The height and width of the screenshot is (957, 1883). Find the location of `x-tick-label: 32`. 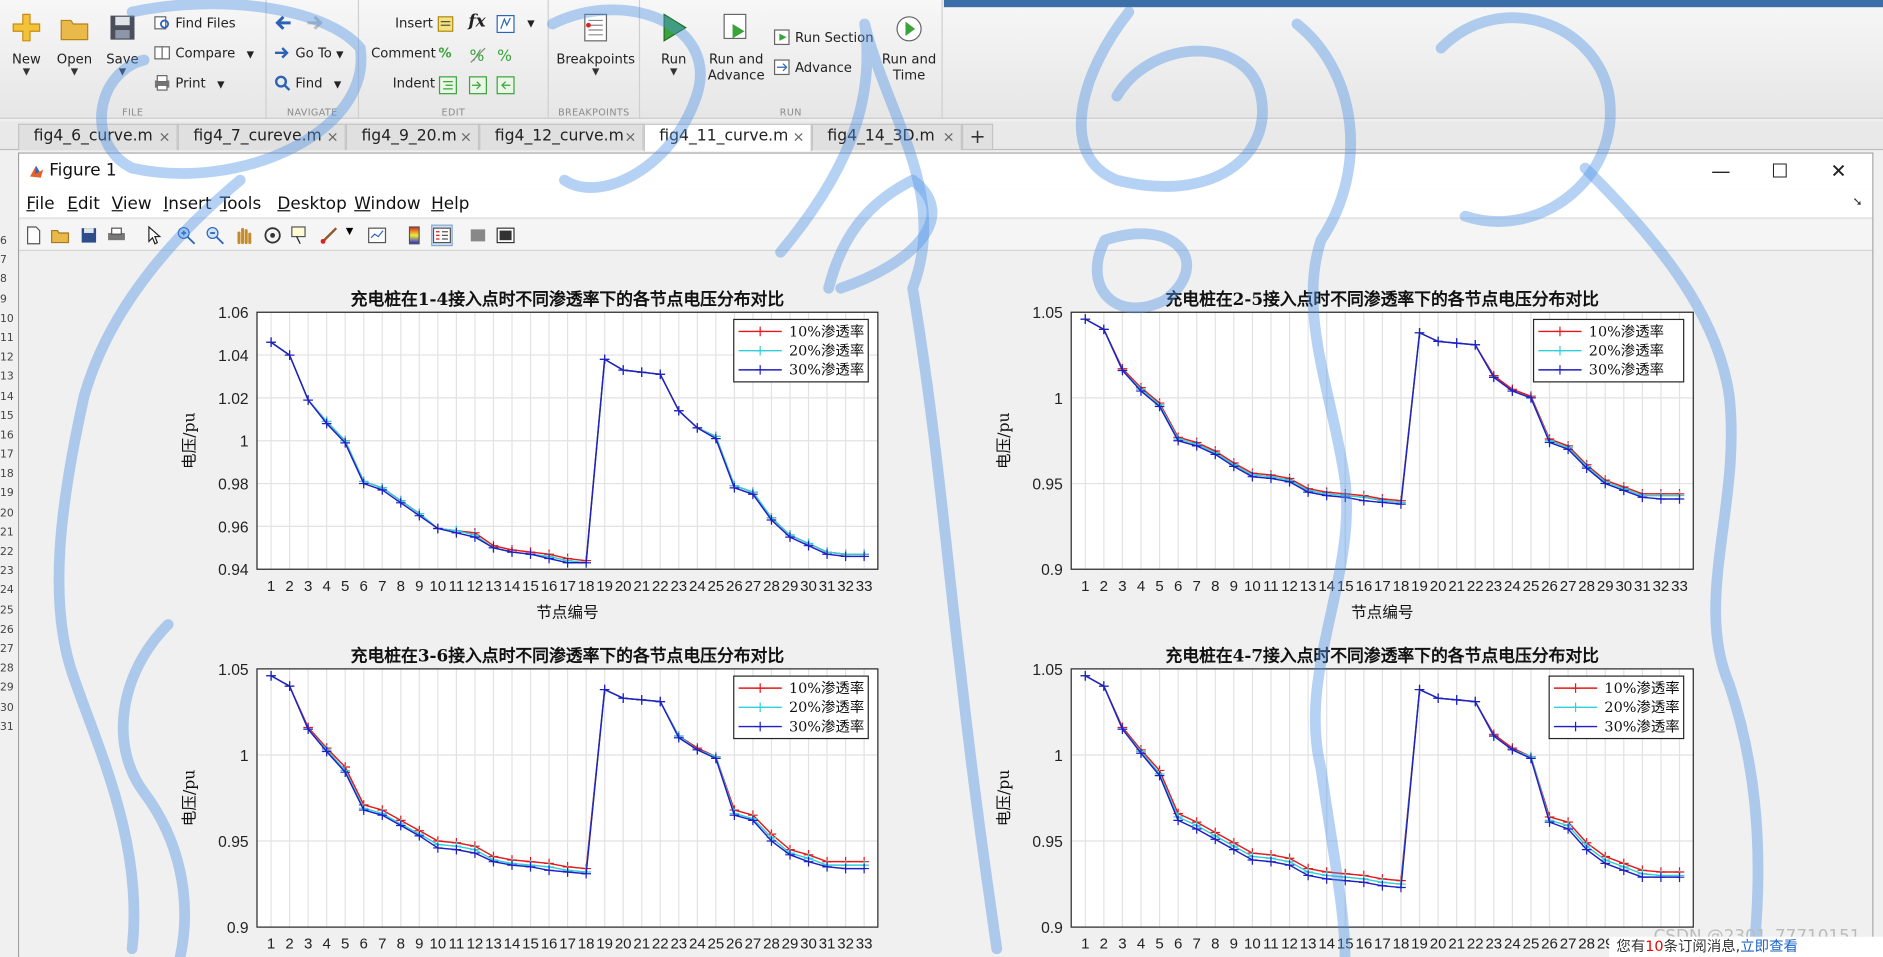

x-tick-label: 32 is located at coordinates (845, 586).